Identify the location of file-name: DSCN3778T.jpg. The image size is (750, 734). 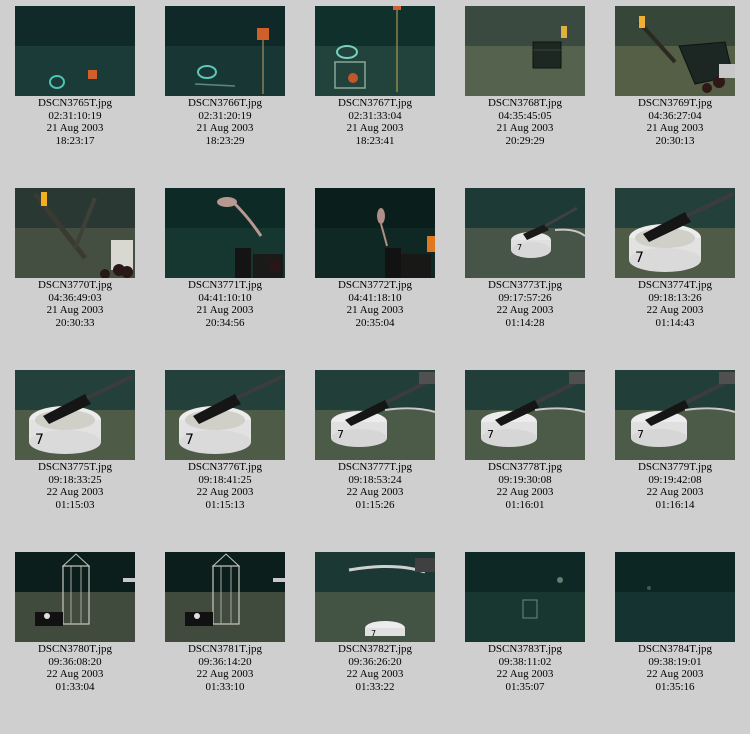
(525, 467).